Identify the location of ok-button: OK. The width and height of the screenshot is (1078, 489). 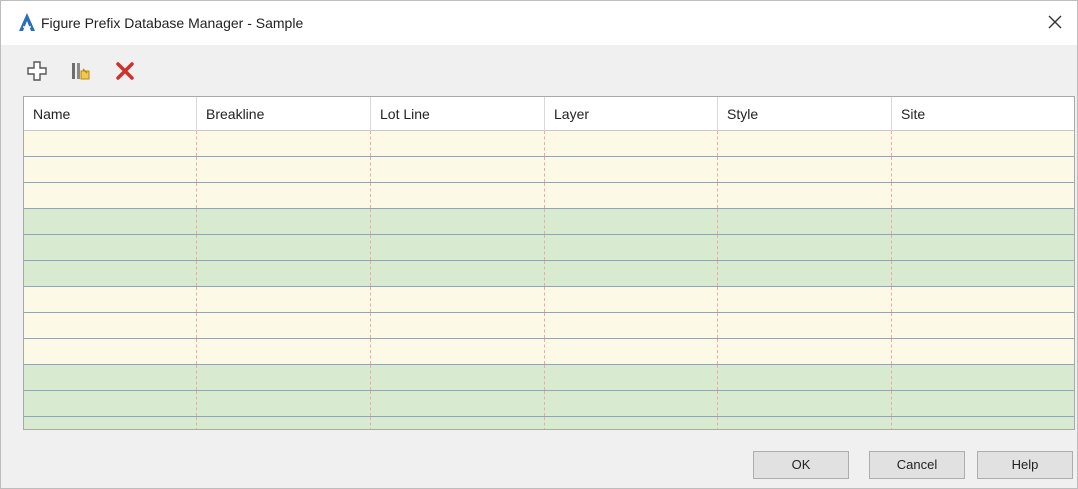
(801, 465).